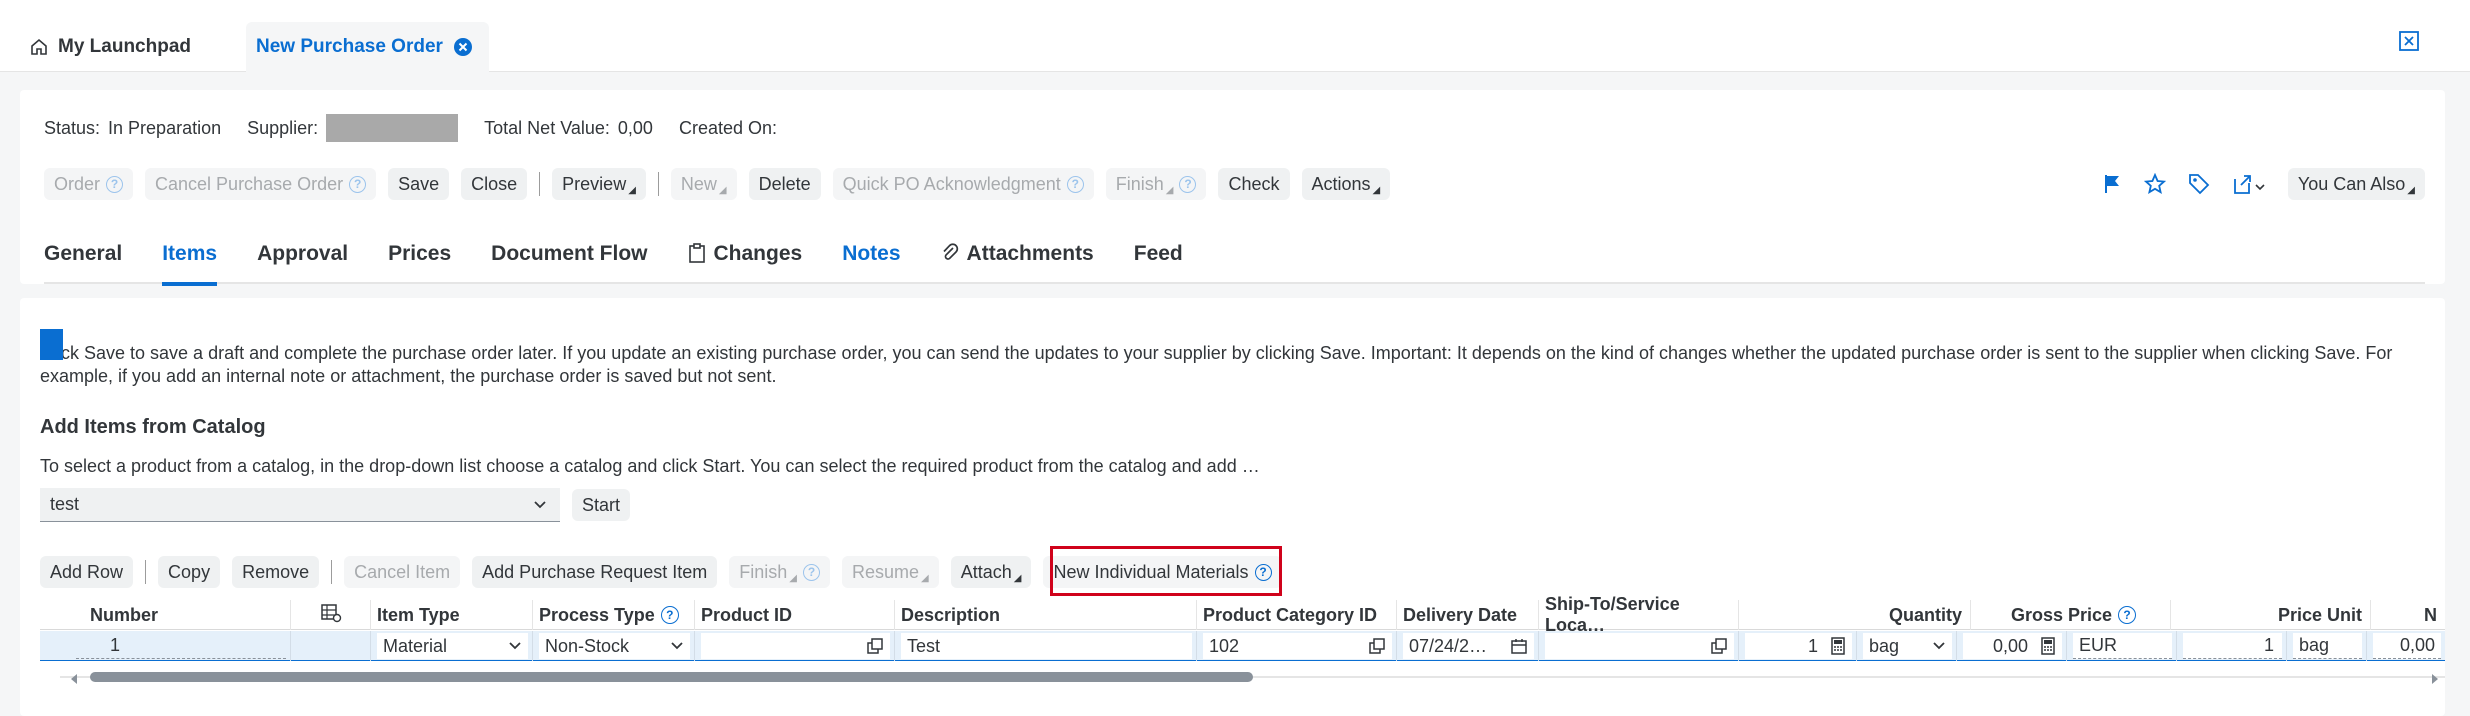 Image resolution: width=2470 pixels, height=716 pixels. What do you see at coordinates (463, 47) in the screenshot?
I see `close-circle-icon` at bounding box center [463, 47].